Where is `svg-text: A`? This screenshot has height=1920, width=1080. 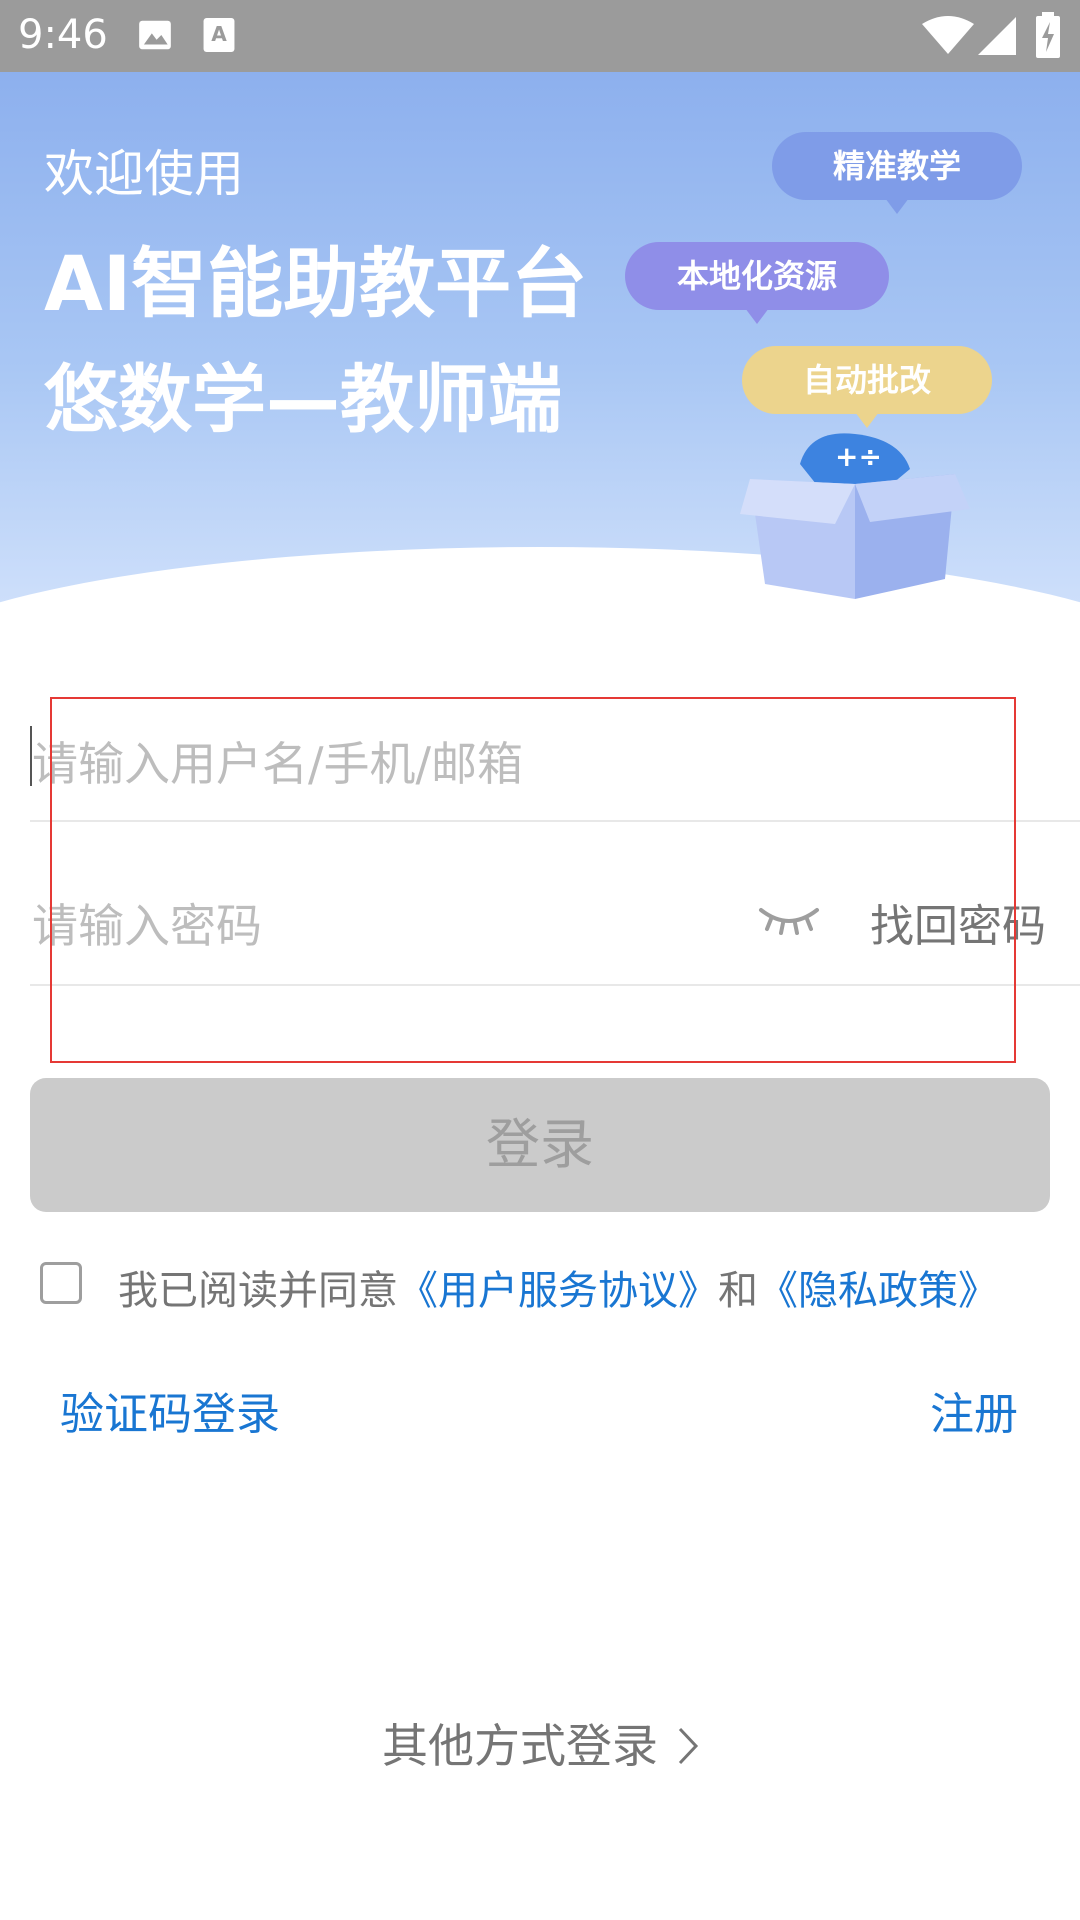 svg-text: A is located at coordinates (219, 34).